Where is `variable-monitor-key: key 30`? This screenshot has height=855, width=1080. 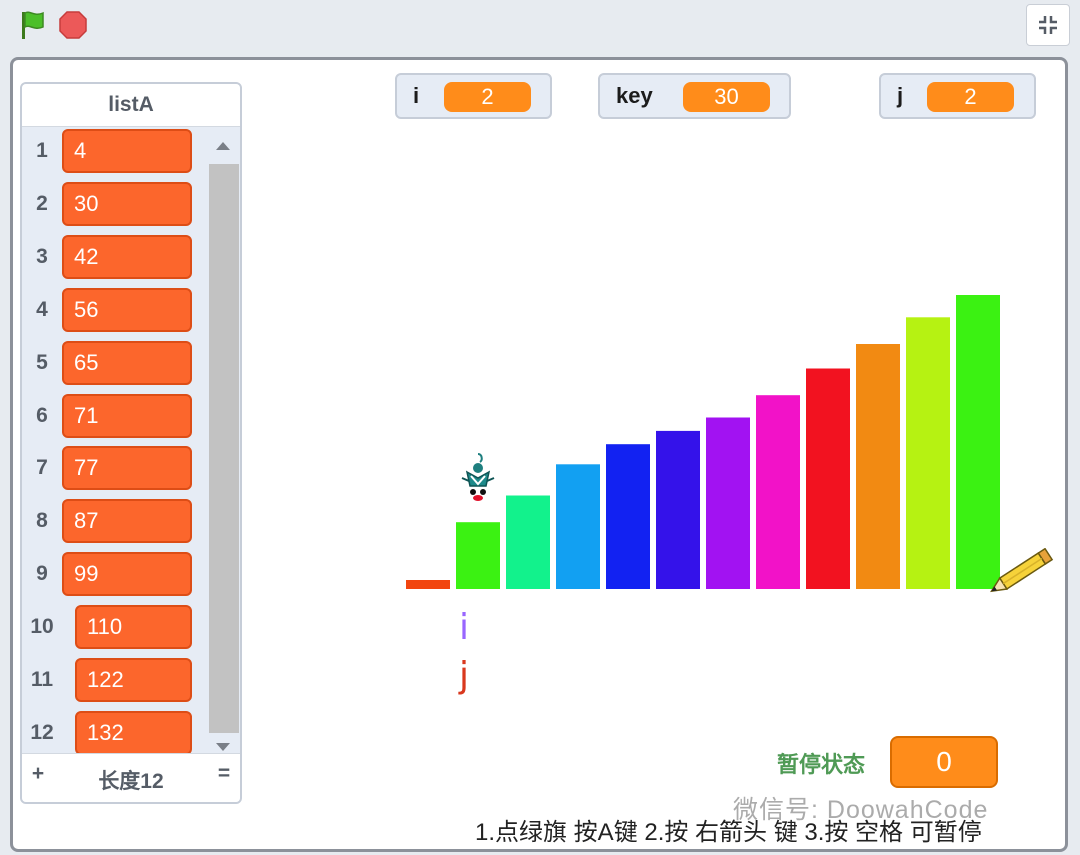
variable-monitor-key: key 30 is located at coordinates (694, 96).